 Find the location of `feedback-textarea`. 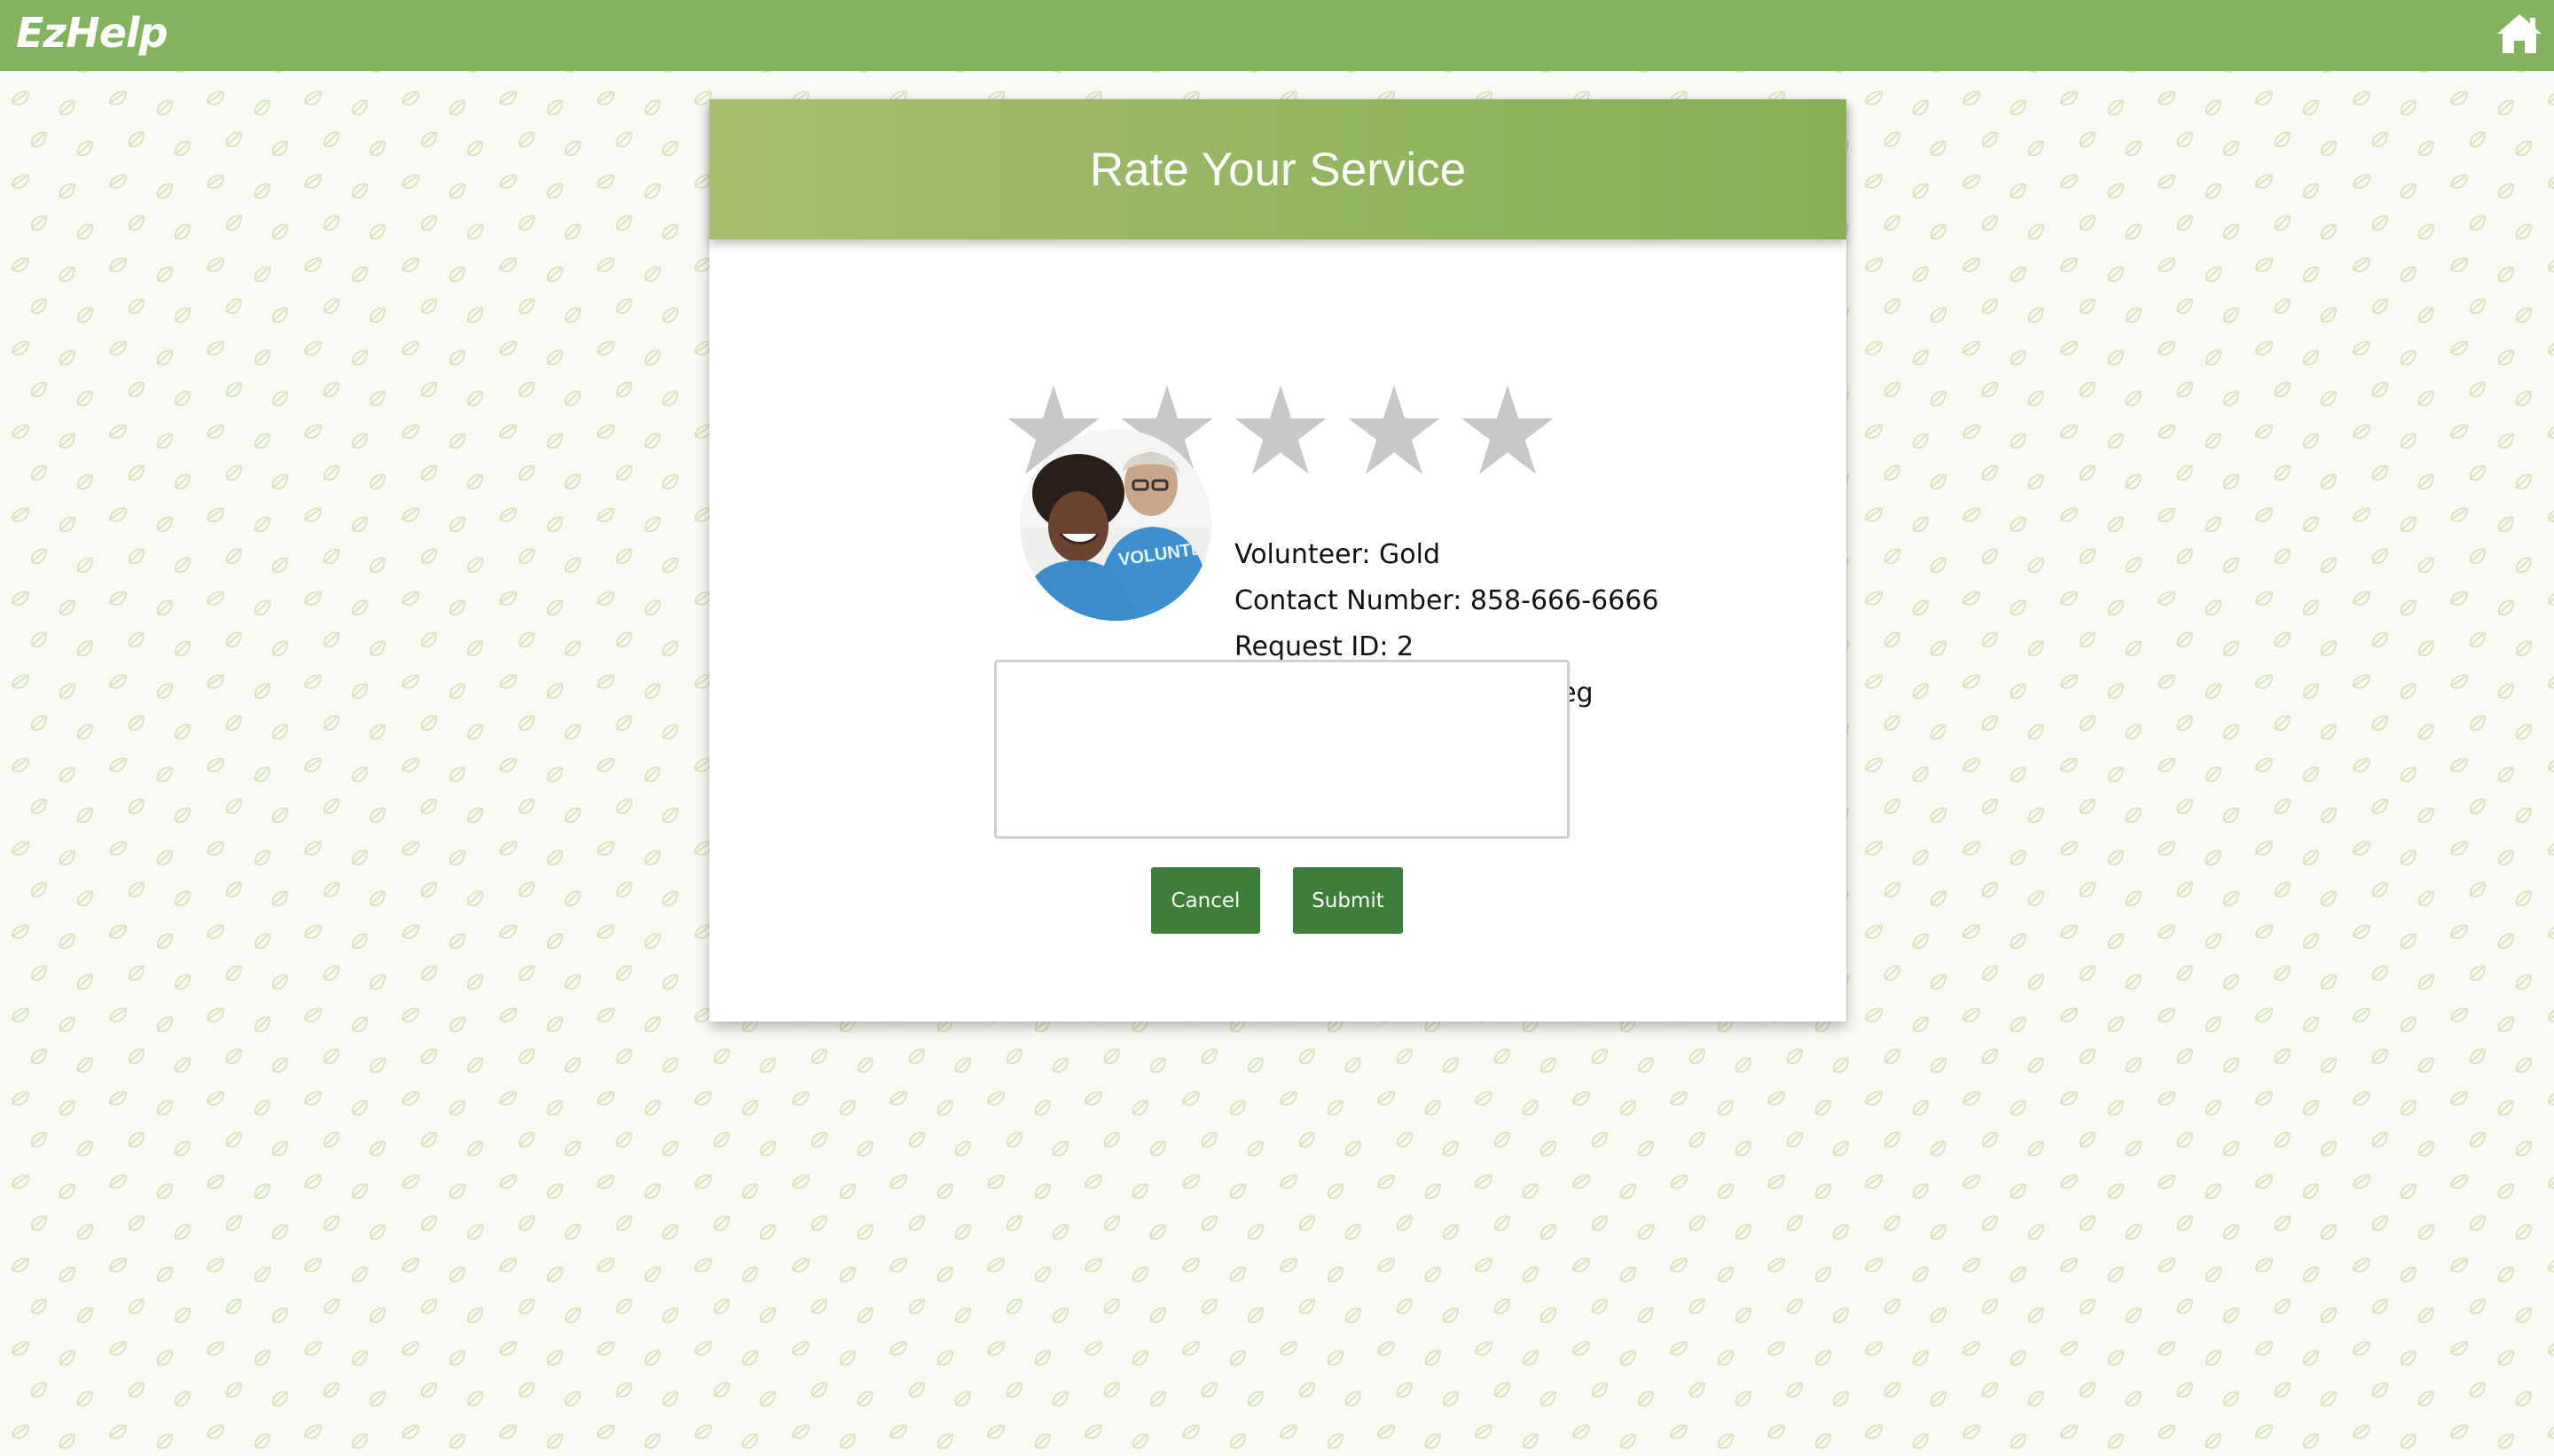

feedback-textarea is located at coordinates (1282, 749).